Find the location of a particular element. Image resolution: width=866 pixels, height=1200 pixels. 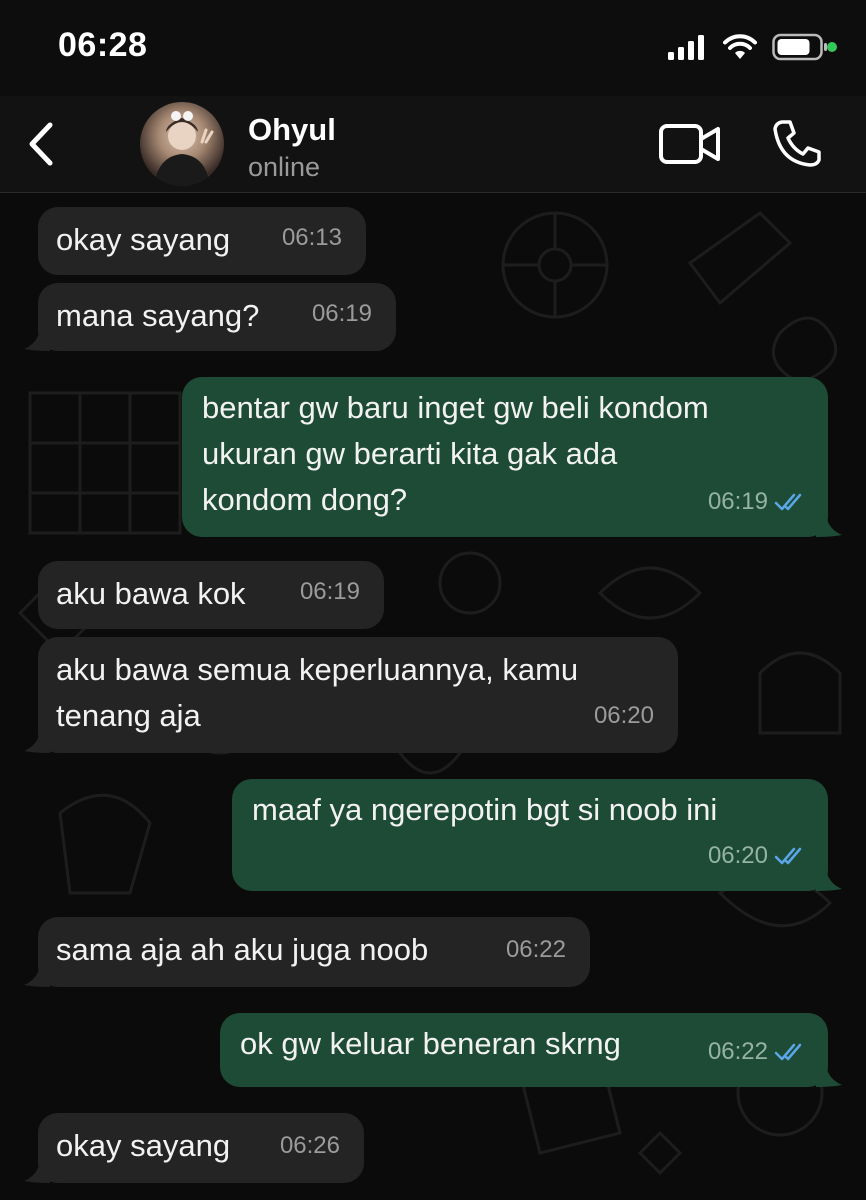

message-text: bentar gw baru inget gw beli kondom is located at coordinates (455, 407).